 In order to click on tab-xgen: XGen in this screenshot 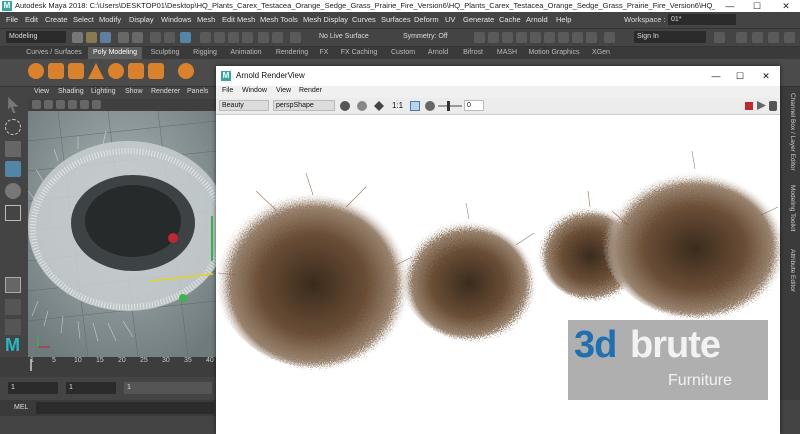, I will do `click(601, 53)`.